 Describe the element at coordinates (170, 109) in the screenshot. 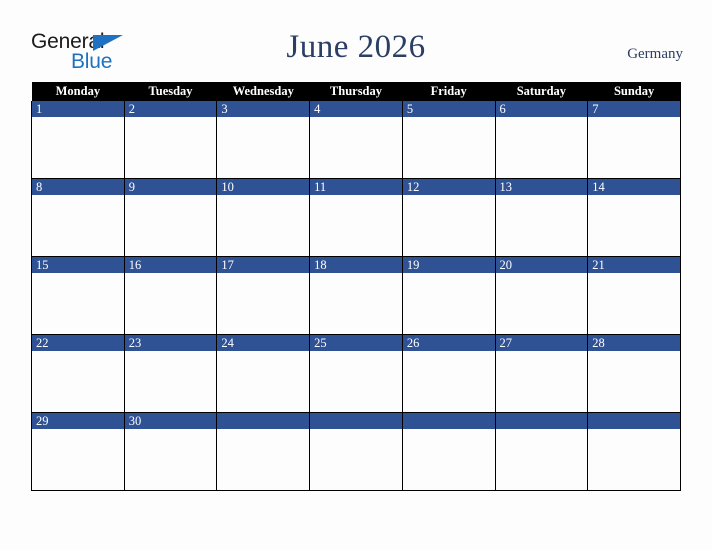

I see `date-number: 2` at that location.